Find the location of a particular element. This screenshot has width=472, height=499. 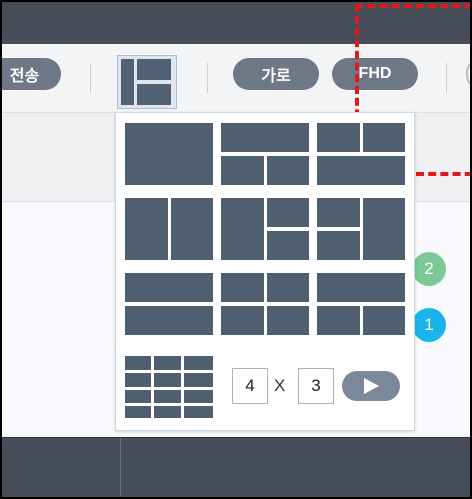

screen-badge-1: 1 is located at coordinates (429, 325).